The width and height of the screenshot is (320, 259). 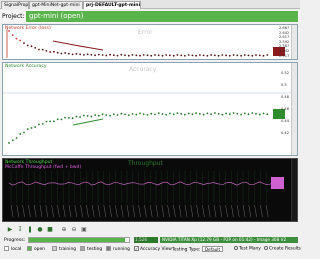 What do you see at coordinates (84, 230) in the screenshot?
I see `zoom-fit-icon: ▣` at bounding box center [84, 230].